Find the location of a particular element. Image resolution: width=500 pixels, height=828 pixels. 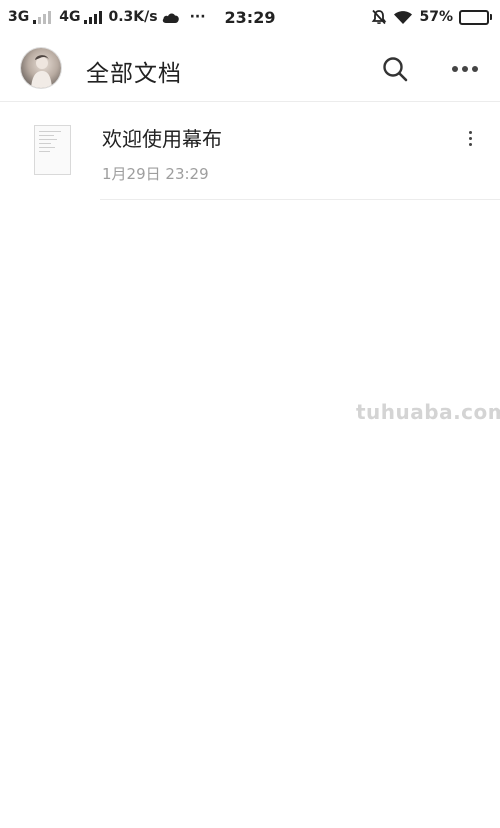

search-icon is located at coordinates (395, 69).